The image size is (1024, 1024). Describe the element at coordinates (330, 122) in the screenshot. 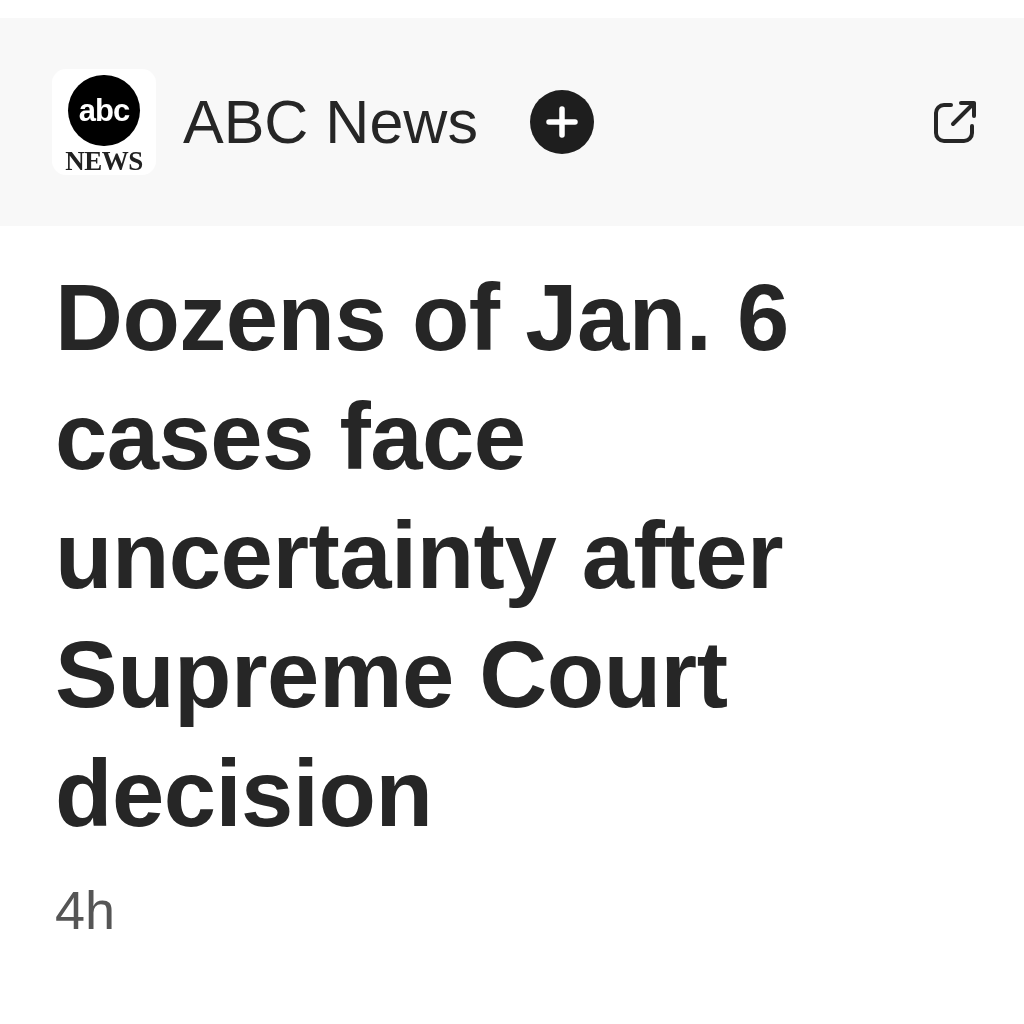

I see `source-name: ABC News` at that location.